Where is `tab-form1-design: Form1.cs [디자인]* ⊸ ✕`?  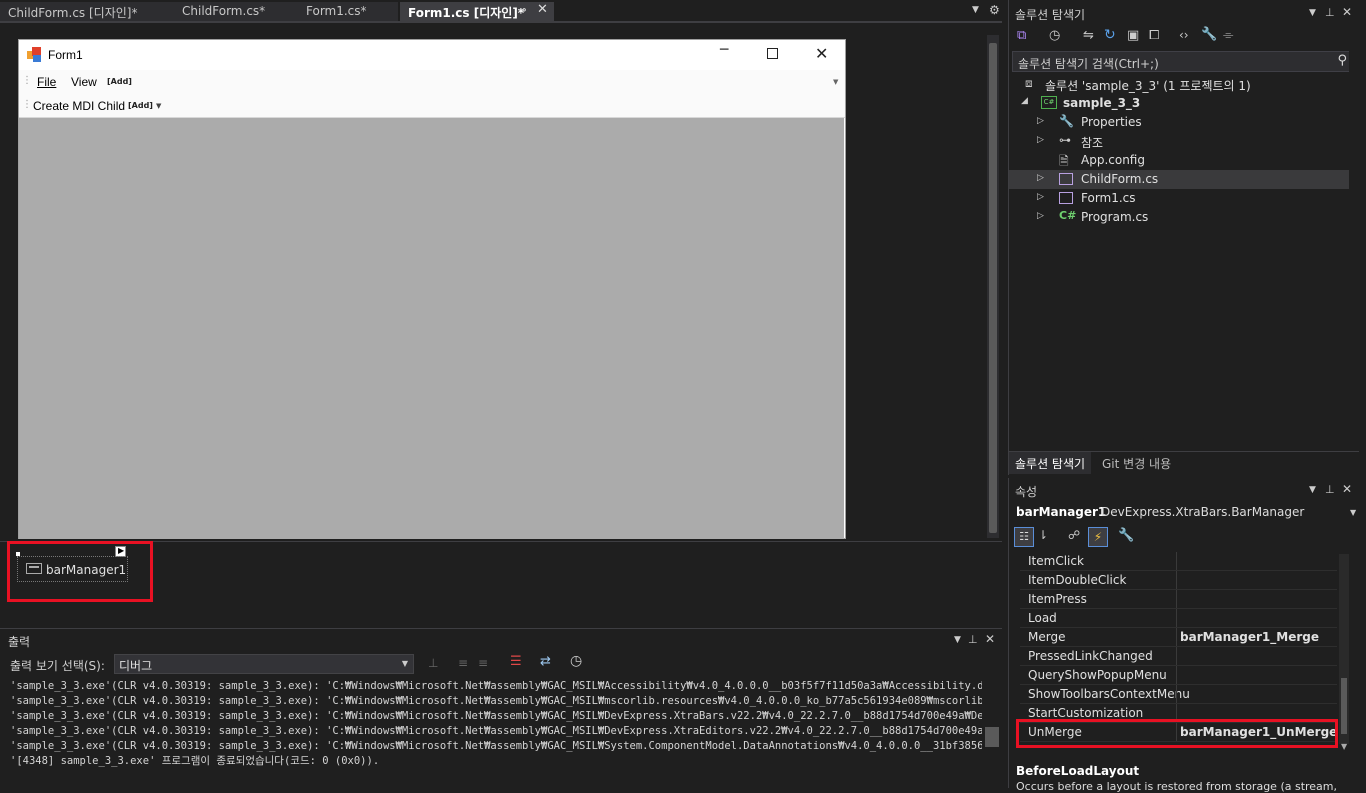
tab-form1-design: Form1.cs [디자인]* ⊸ ✕ is located at coordinates (477, 12).